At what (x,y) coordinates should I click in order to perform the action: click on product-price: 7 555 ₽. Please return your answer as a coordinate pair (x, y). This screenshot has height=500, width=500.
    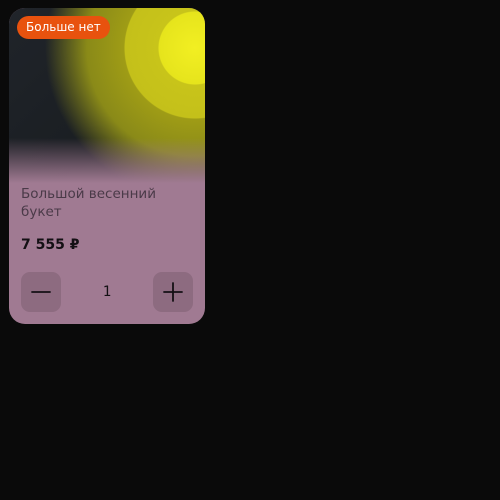
    Looking at the image, I should click on (50, 245).